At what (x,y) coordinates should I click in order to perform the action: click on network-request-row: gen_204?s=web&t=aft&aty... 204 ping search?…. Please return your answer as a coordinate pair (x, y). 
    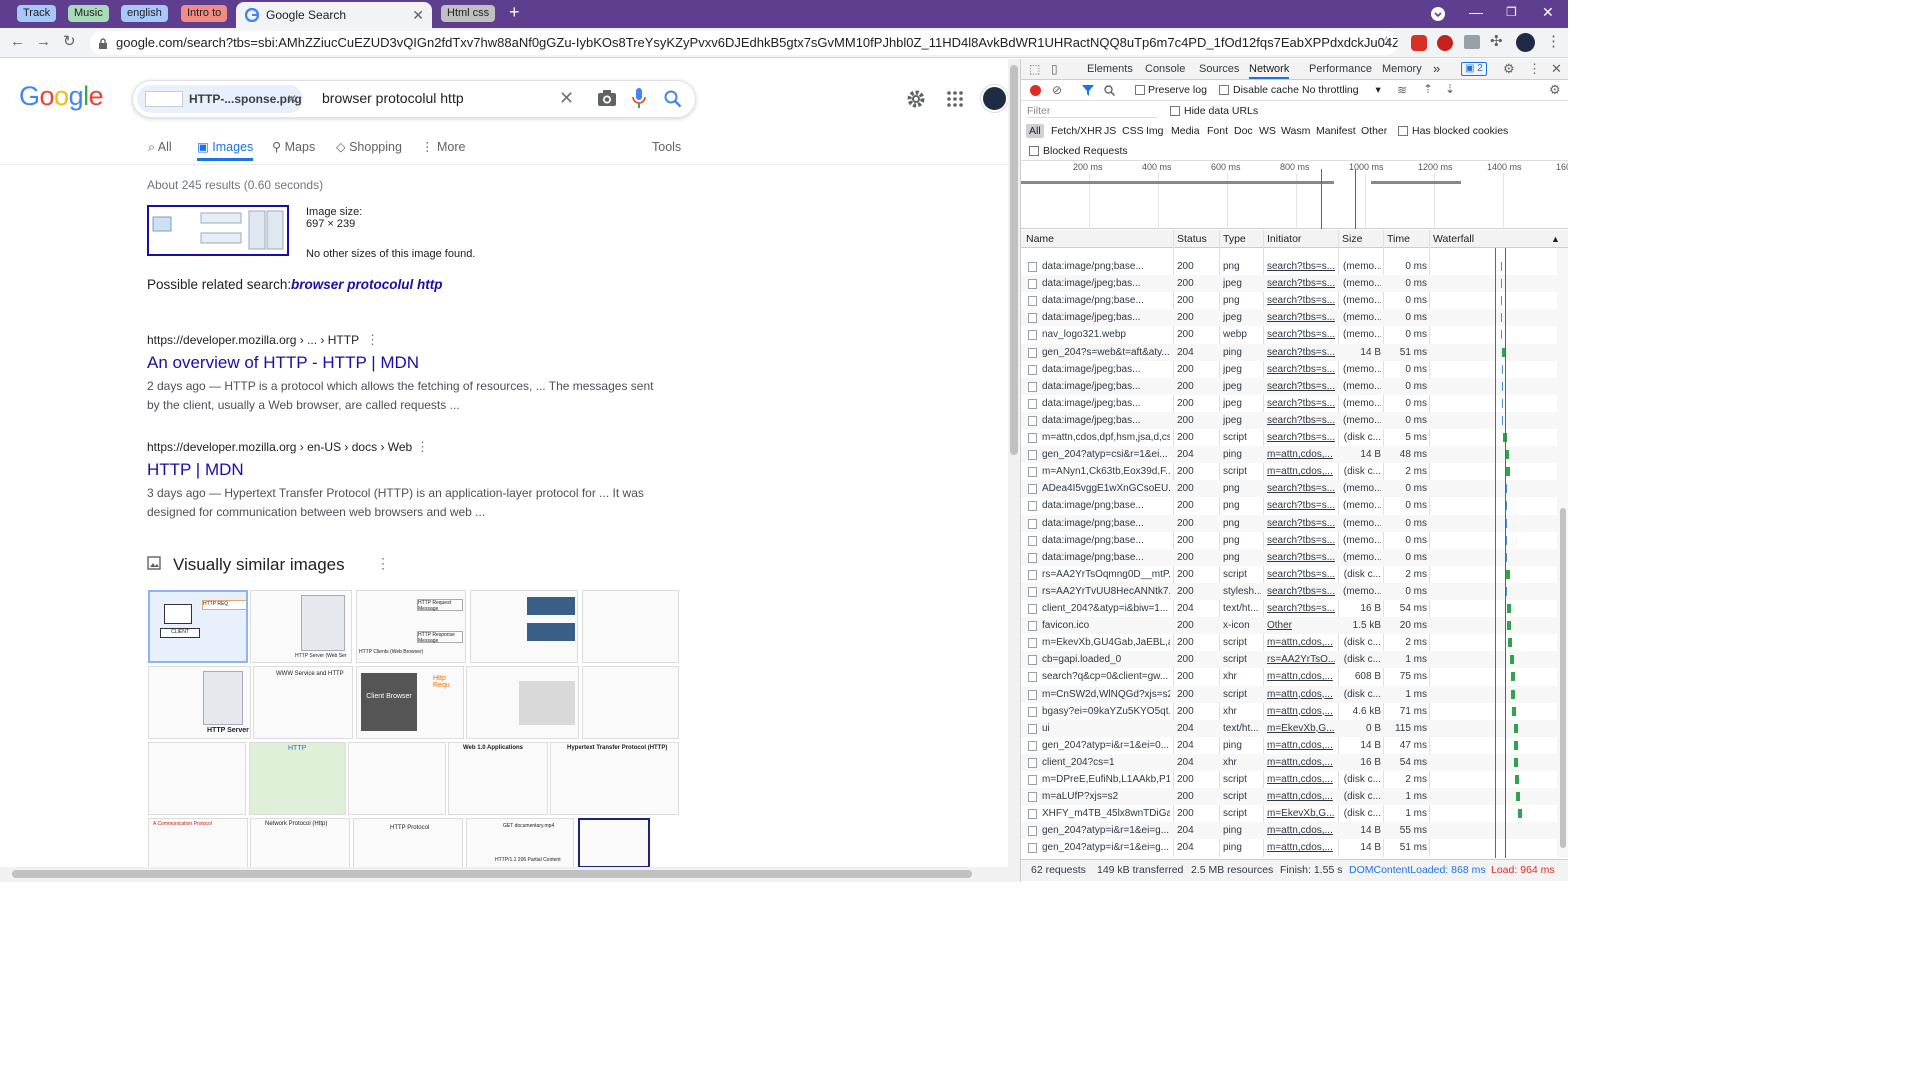
    Looking at the image, I should click on (1289, 352).